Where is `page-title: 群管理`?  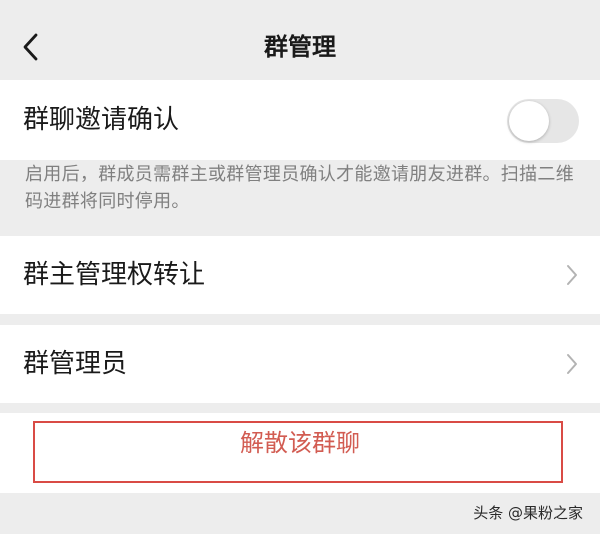 page-title: 群管理 is located at coordinates (300, 47).